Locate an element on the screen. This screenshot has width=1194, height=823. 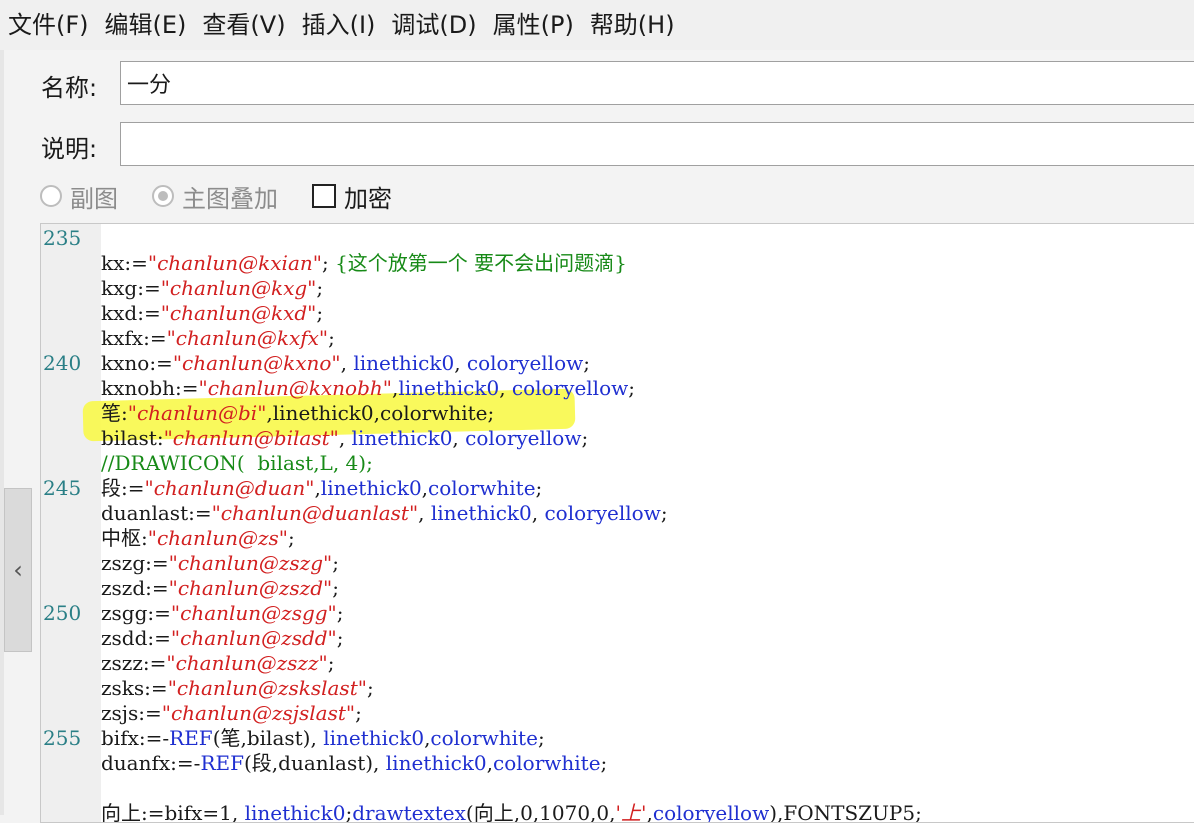
code-token: "chanlun@bilast" is located at coordinates (251, 438).